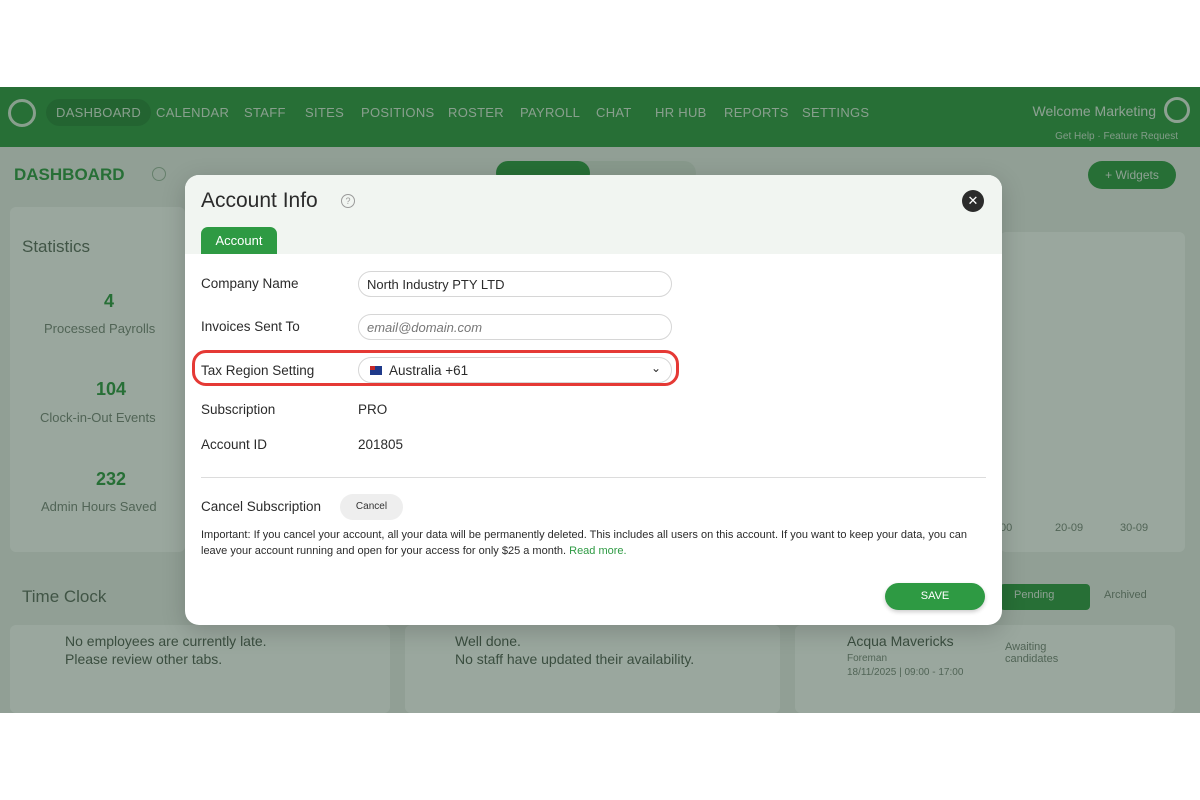  I want to click on invoices-email-input, so click(515, 327).